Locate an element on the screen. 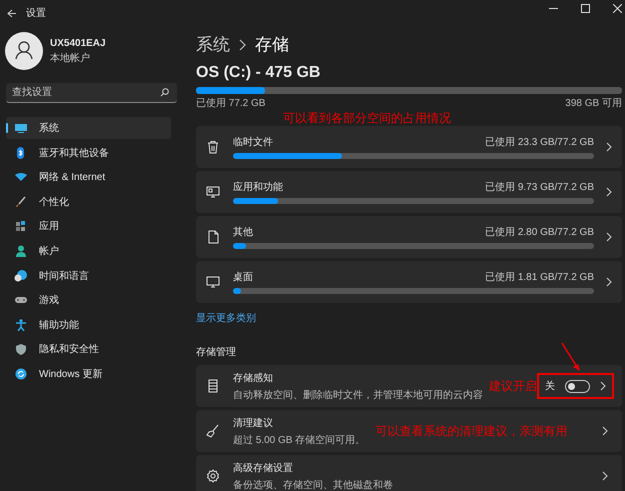  category-card: 应用和功能 已使用 9.73 GB/77.2 GB is located at coordinates (409, 192).